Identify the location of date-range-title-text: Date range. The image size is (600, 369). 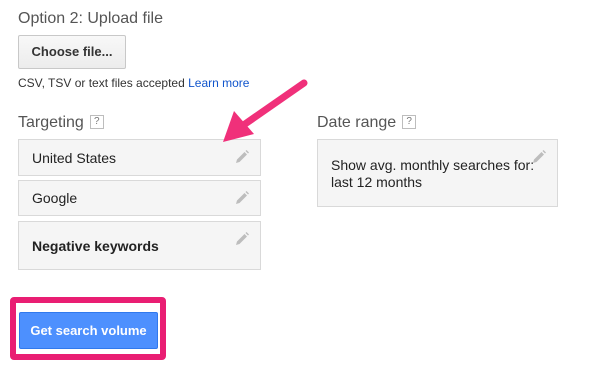
(357, 122).